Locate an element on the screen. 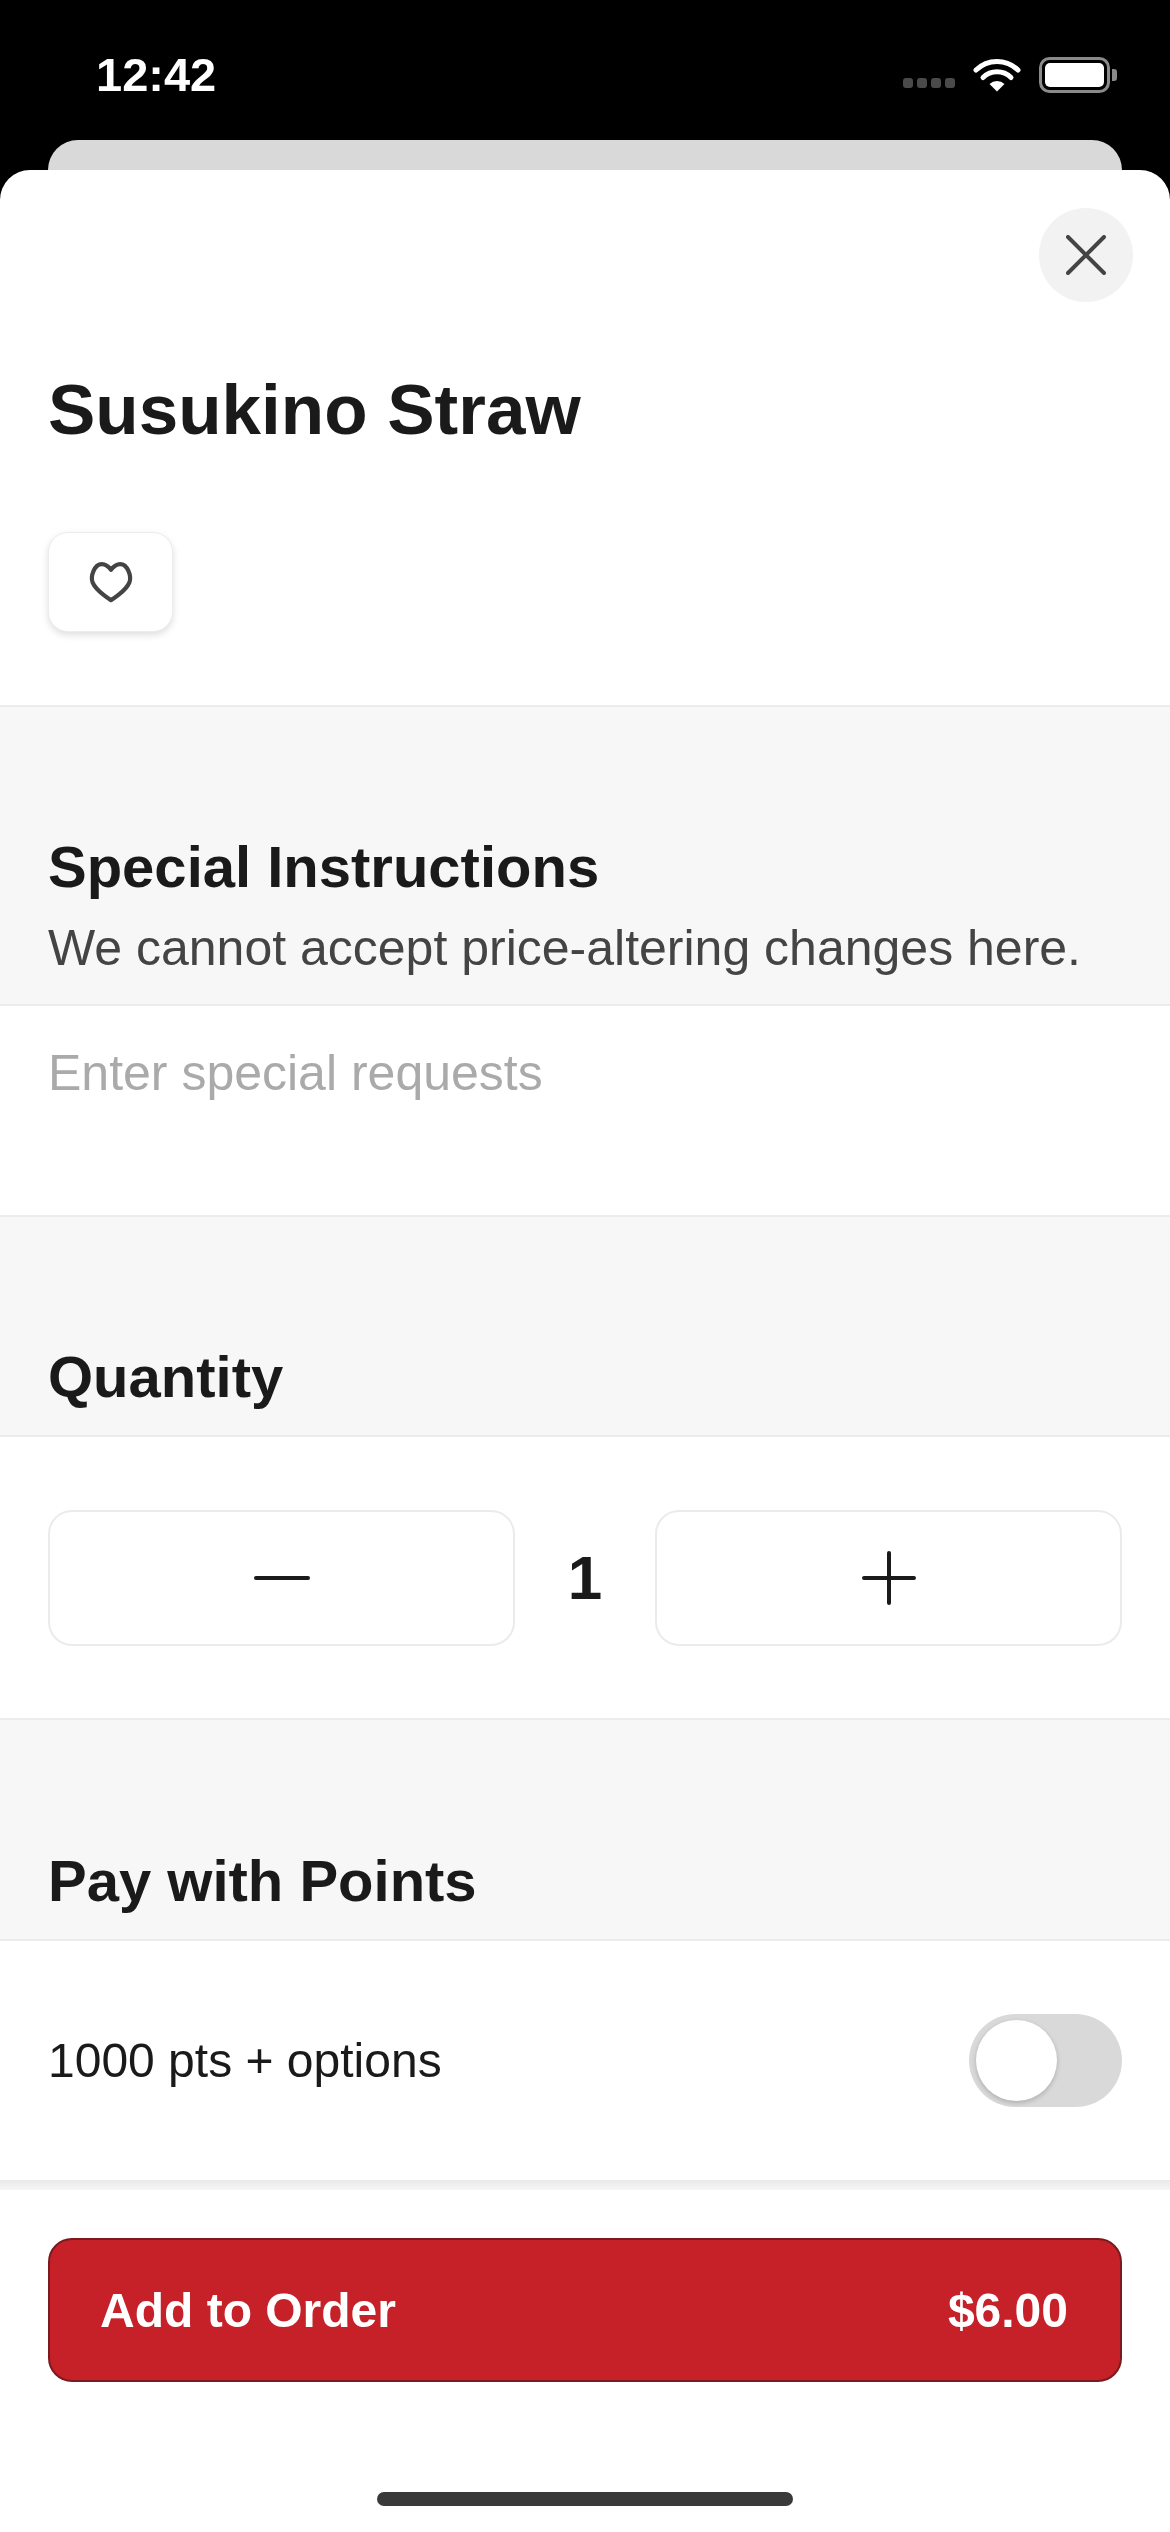  add-to-order-button: Add to Order $6.00 is located at coordinates (585, 2310).